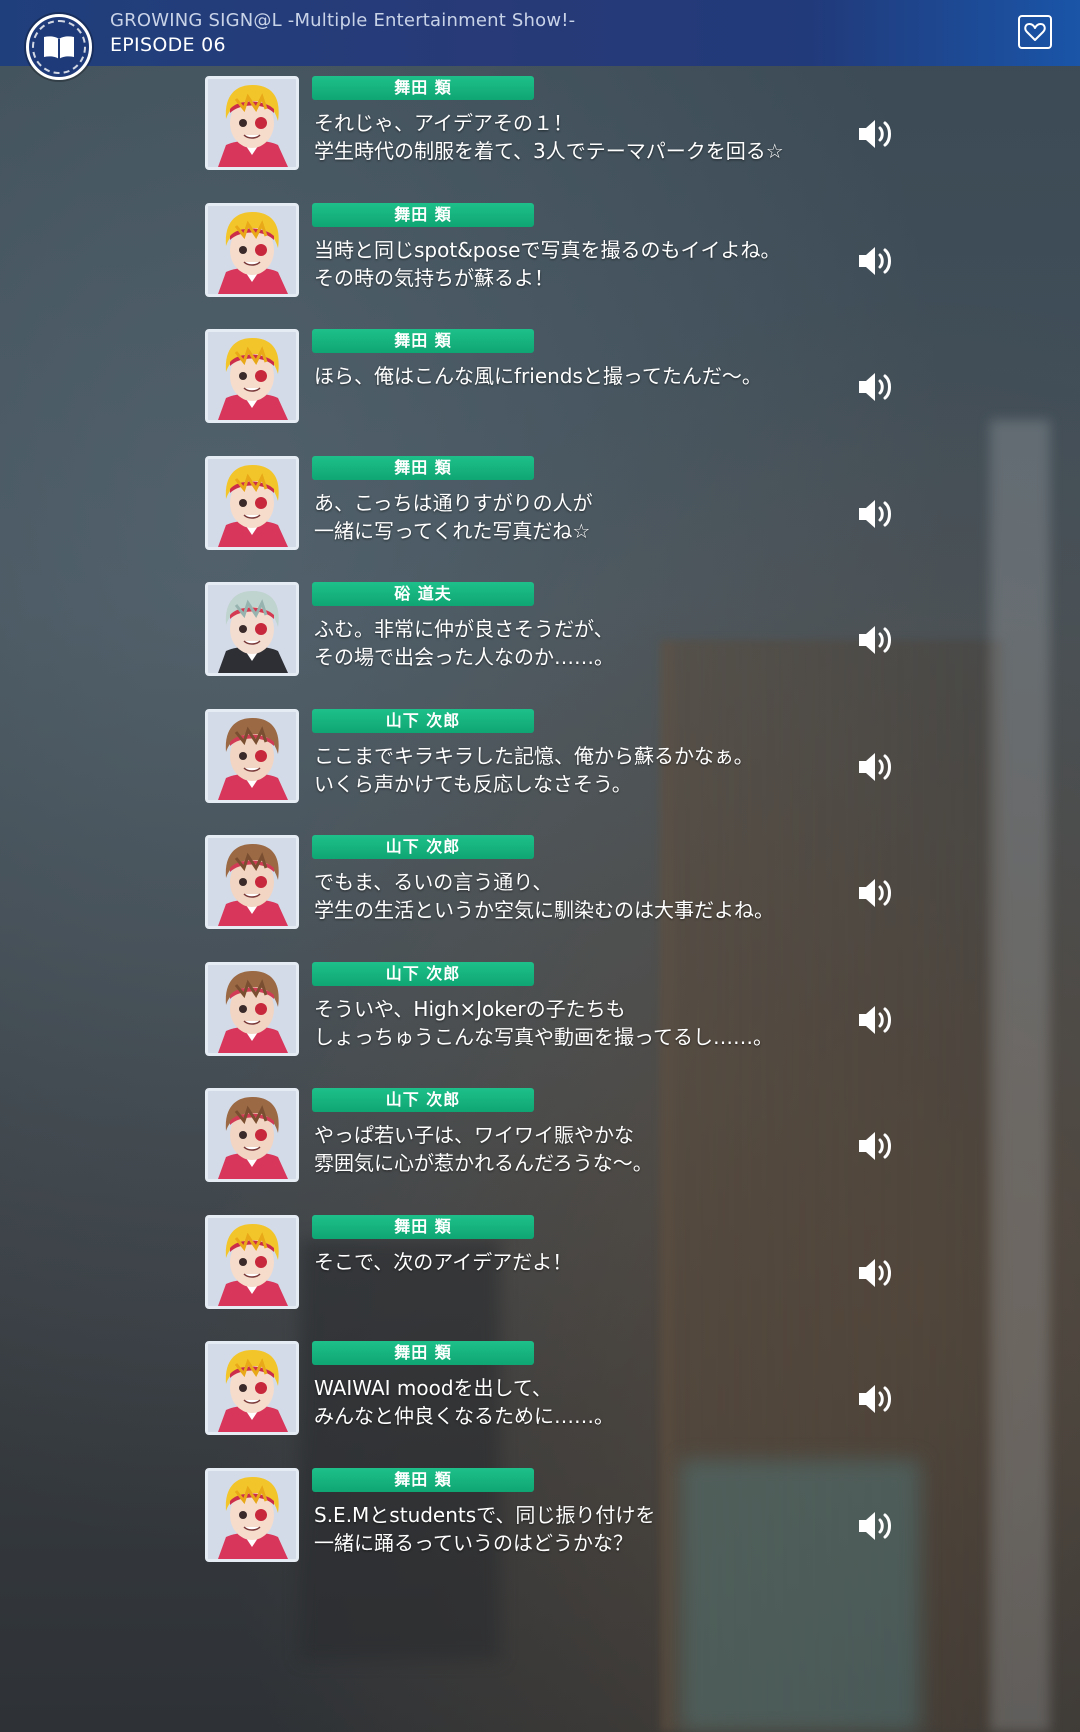  What do you see at coordinates (485, 1515) in the screenshot?
I see `dialogue-line-1: S.E.Mとstudentsで、同じ振り付けを` at bounding box center [485, 1515].